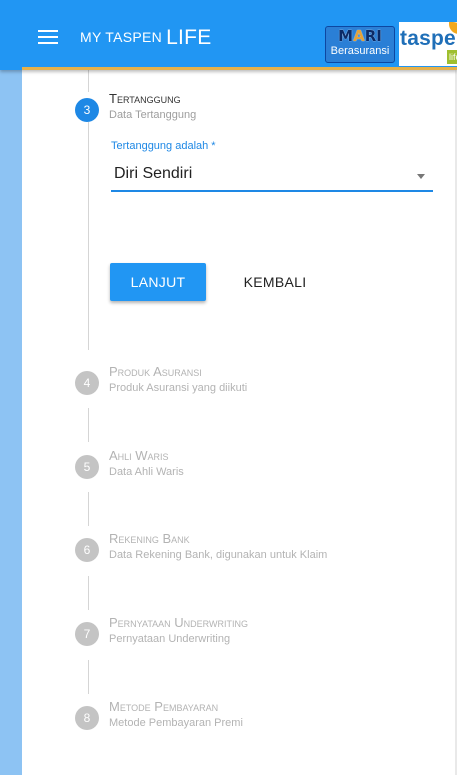  I want to click on app-title-suffix: LIFE, so click(189, 37).